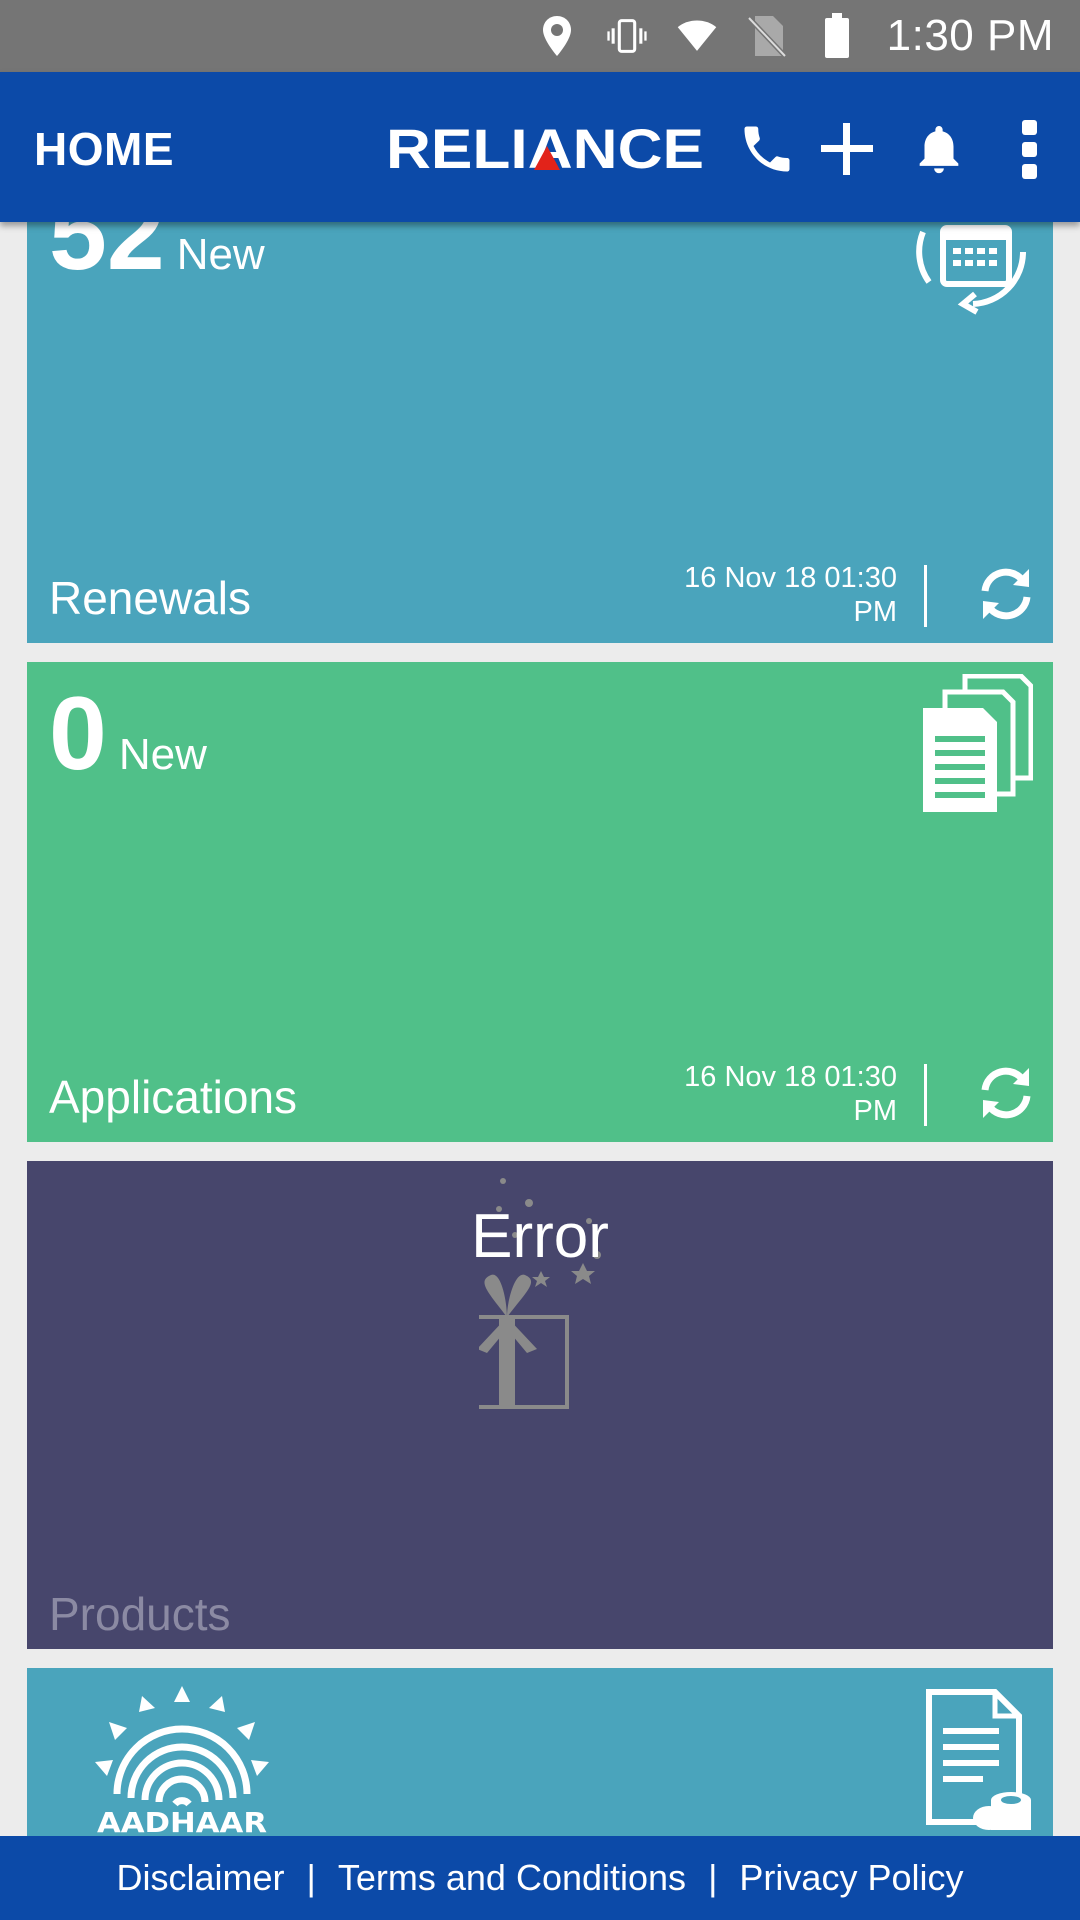 This screenshot has width=1080, height=1920. I want to click on renewals-count-row: 52 New, so click(157, 254).